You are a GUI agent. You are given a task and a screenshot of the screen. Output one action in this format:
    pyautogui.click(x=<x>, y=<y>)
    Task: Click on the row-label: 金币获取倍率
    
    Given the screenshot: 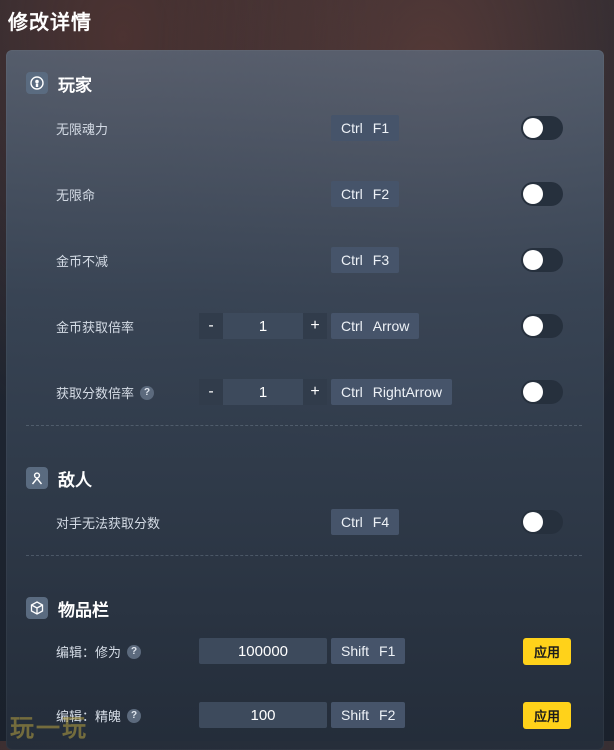 What is the action you would take?
    pyautogui.click(x=95, y=327)
    